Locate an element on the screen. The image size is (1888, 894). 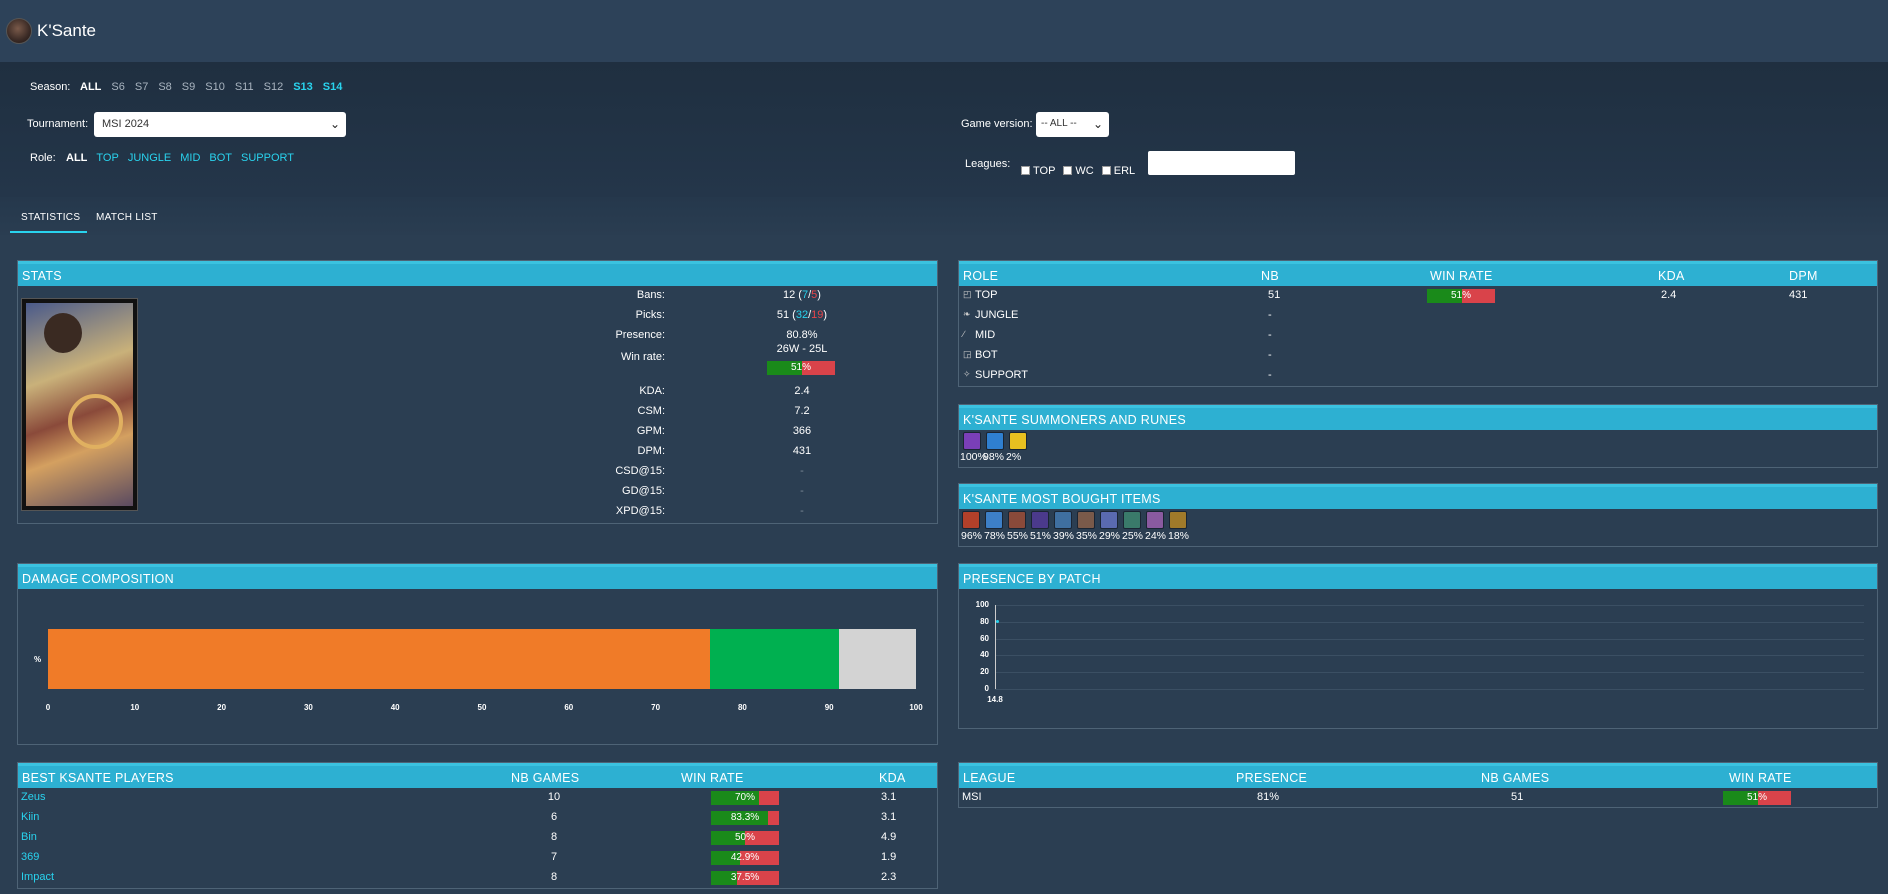
role-kda: 2.4 is located at coordinates (1669, 295).